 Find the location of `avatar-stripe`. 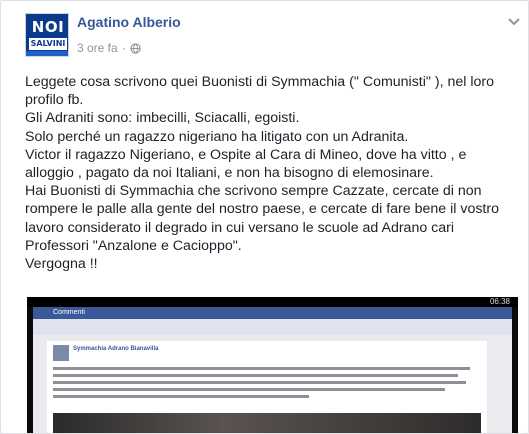

avatar-stripe is located at coordinates (47, 53).